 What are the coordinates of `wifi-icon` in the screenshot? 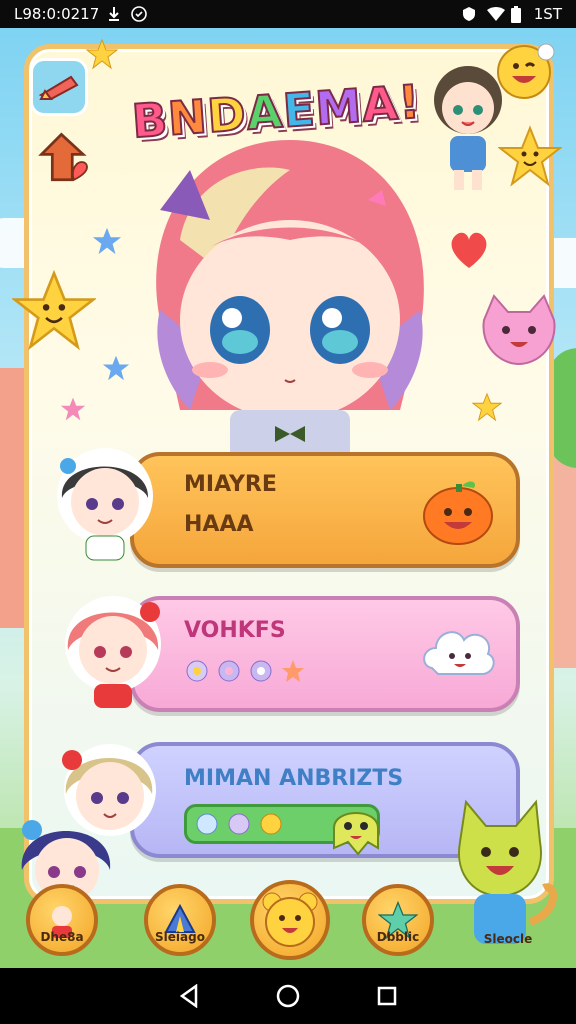 It's located at (495, 14).